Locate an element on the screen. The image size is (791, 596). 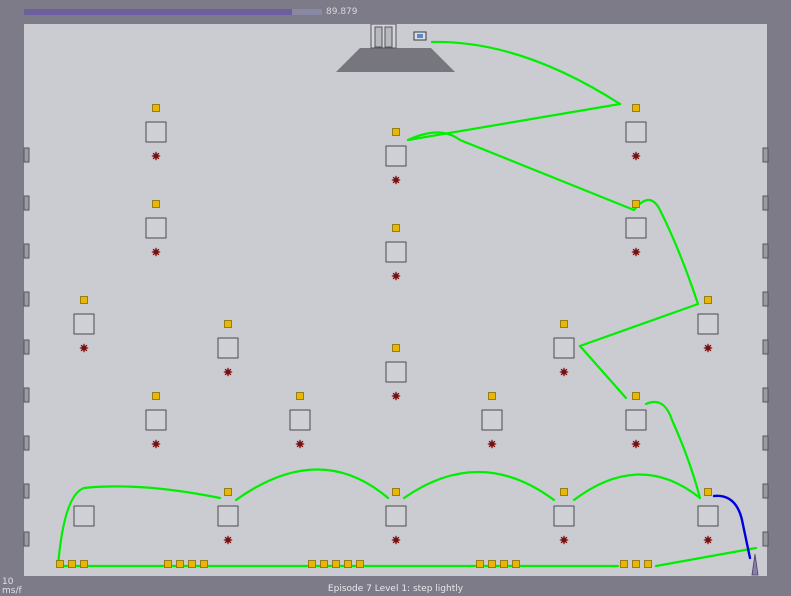
time-remaining: 89.879 is located at coordinates (342, 12).